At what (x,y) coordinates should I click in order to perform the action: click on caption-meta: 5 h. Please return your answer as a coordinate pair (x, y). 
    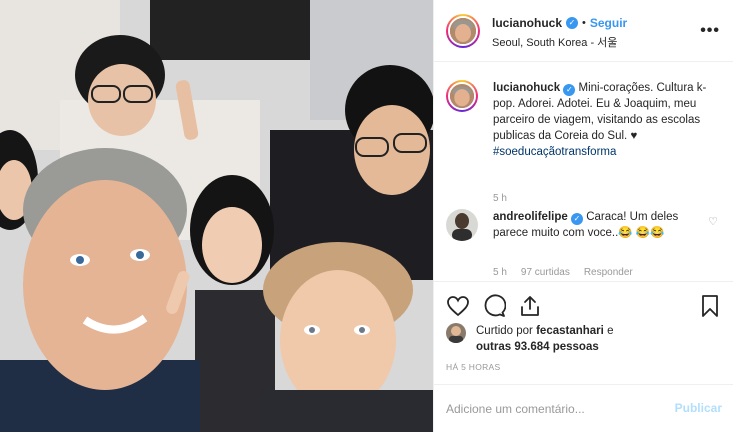
    Looking at the image, I should click on (500, 198).